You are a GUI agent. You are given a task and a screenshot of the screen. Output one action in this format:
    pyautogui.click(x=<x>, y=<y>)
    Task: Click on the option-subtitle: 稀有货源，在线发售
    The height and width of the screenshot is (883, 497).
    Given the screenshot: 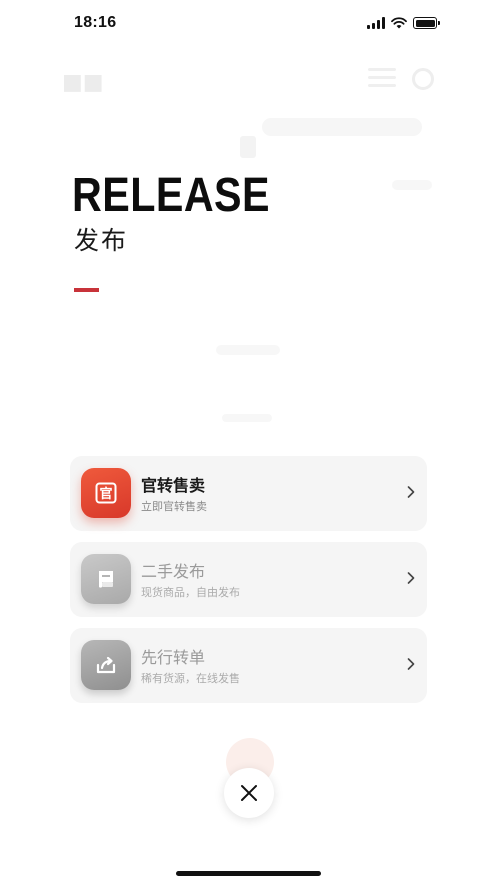 What is the action you would take?
    pyautogui.click(x=190, y=678)
    